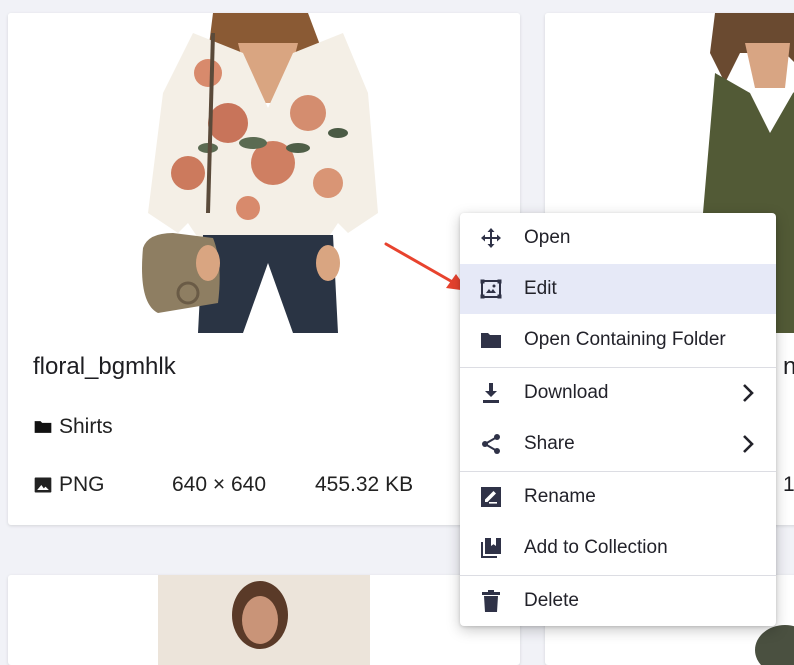 The height and width of the screenshot is (665, 794). I want to click on trash-icon, so click(491, 601).